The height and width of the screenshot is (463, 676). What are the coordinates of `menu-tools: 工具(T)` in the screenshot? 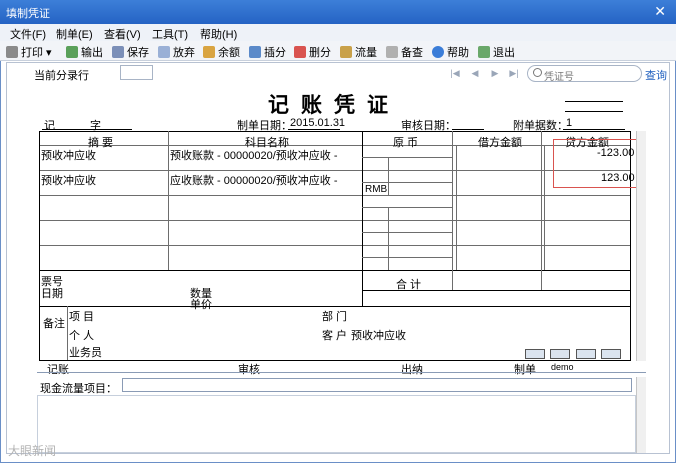 It's located at (170, 34).